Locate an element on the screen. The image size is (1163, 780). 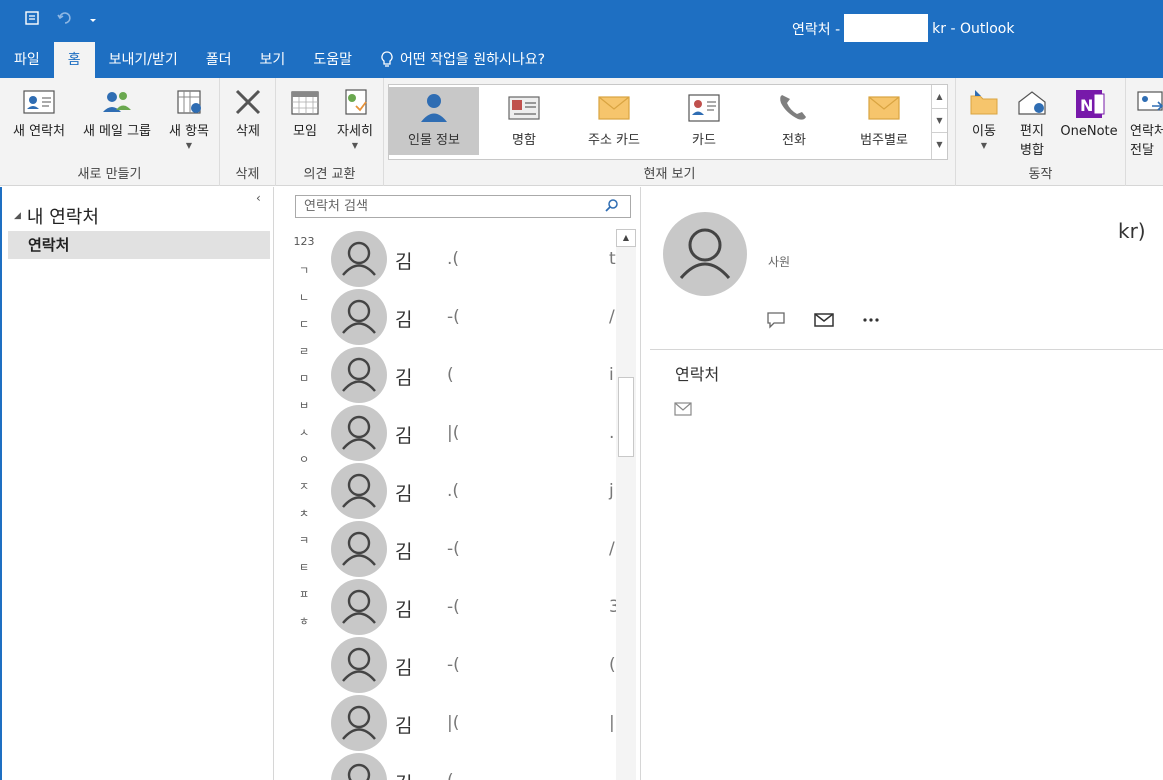
expand-triangle-icon: ◢ is located at coordinates (17, 216).